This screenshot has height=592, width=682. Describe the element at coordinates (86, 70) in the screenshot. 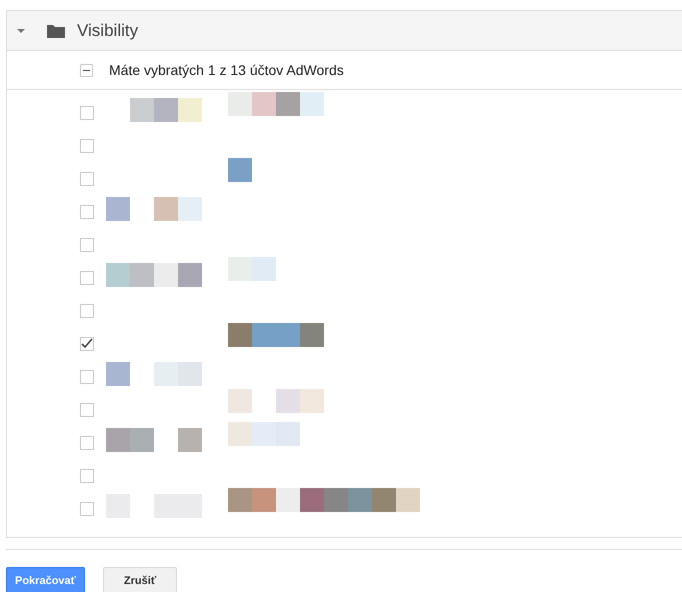

I see `select-all-checkbox` at that location.